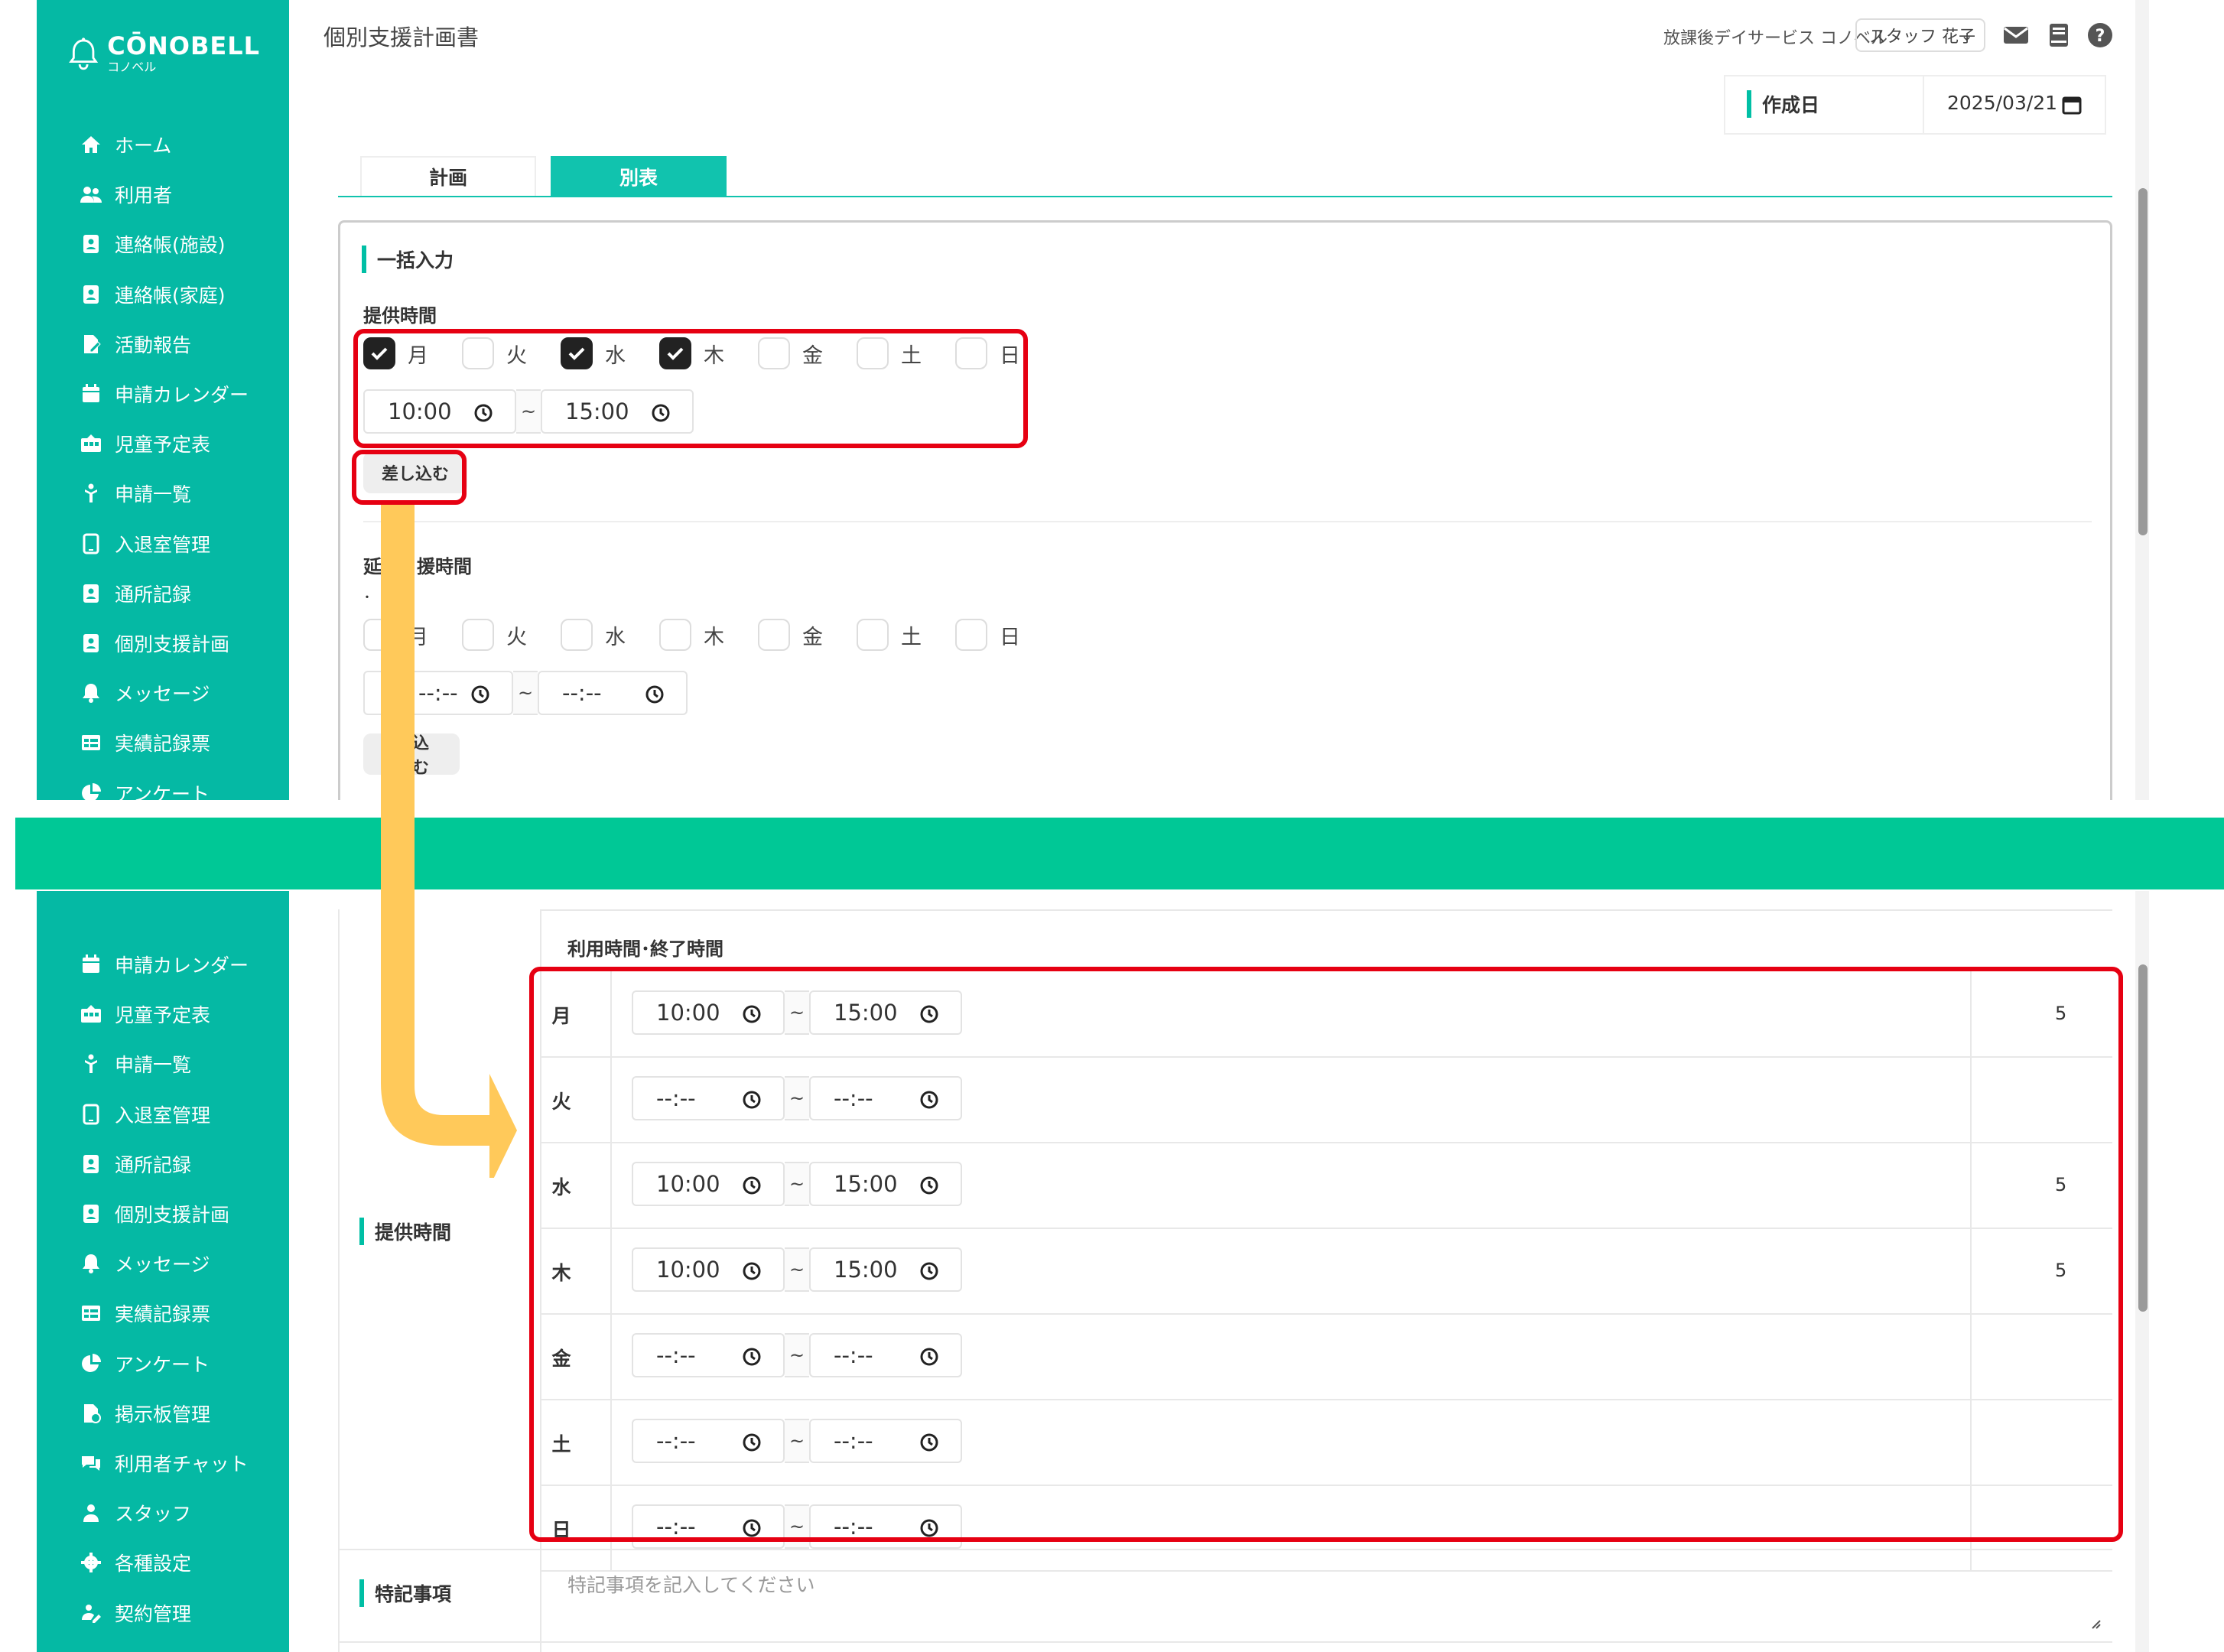 The width and height of the screenshot is (2224, 1652). What do you see at coordinates (165, 1463) in the screenshot?
I see `sidebar-item-chat: 利用者チャット` at bounding box center [165, 1463].